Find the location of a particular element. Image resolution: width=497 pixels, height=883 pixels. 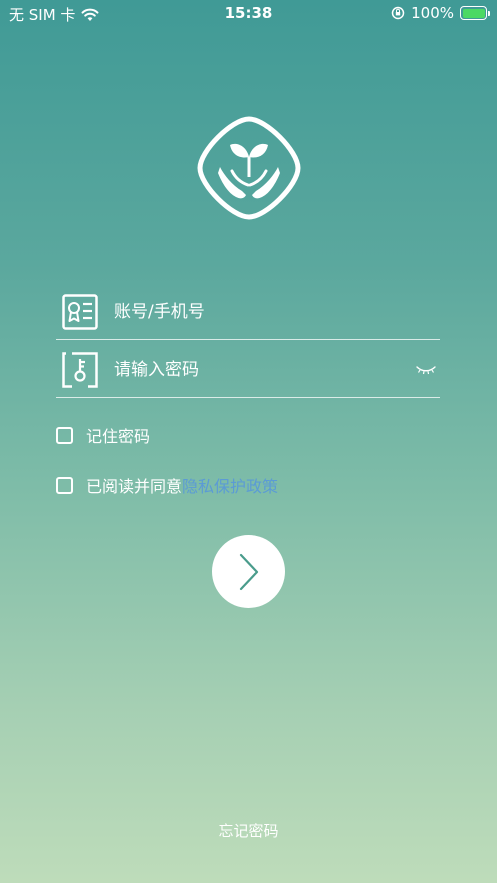

id-card-icon is located at coordinates (80, 312).